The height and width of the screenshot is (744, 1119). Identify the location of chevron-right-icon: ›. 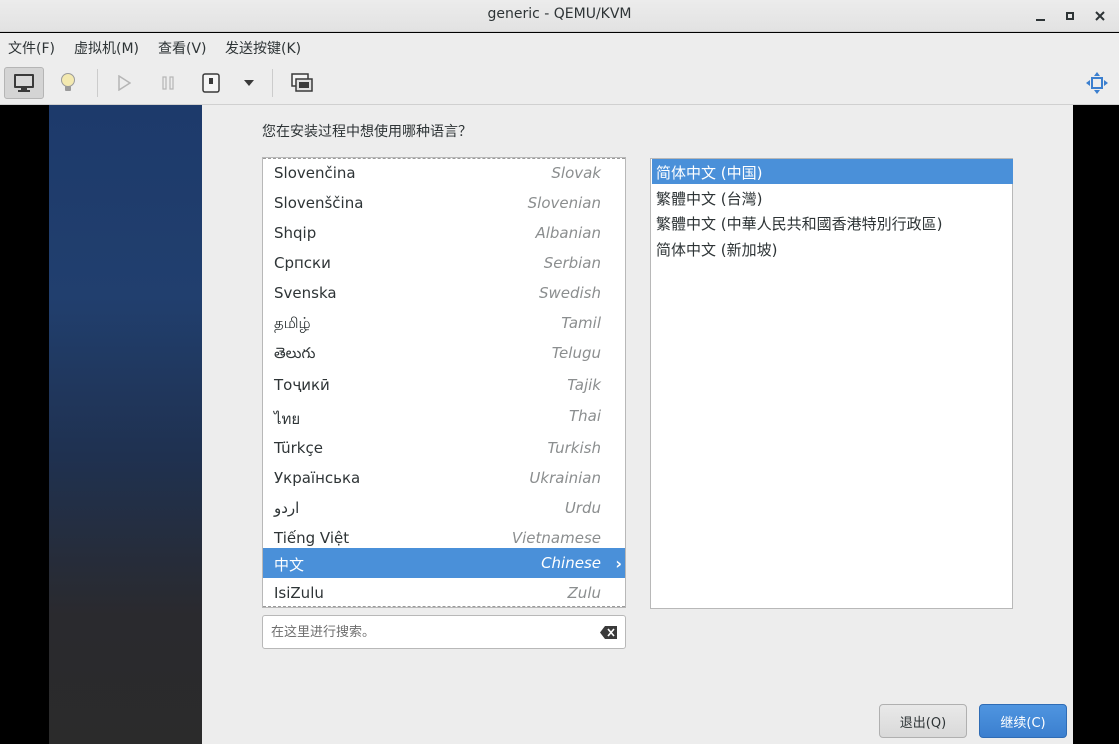
(618, 563).